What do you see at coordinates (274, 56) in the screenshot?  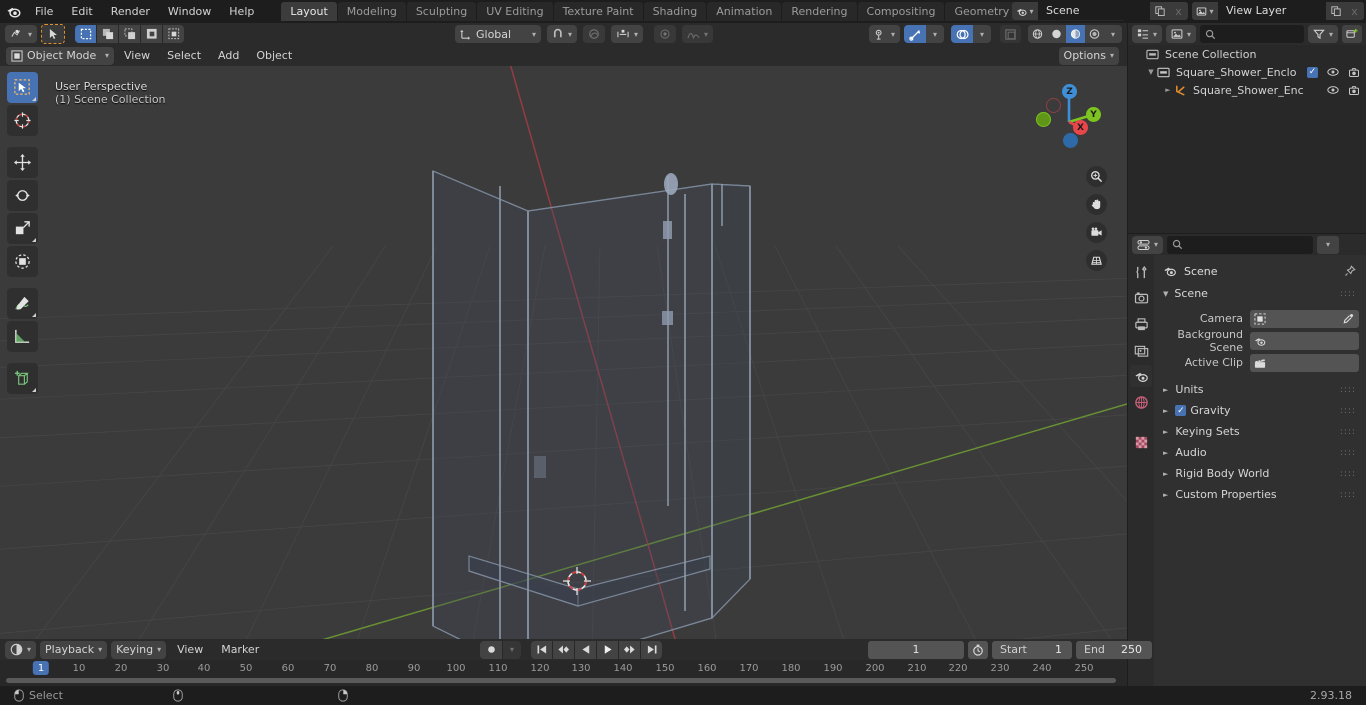 I see `viewport-menu-object: Object` at bounding box center [274, 56].